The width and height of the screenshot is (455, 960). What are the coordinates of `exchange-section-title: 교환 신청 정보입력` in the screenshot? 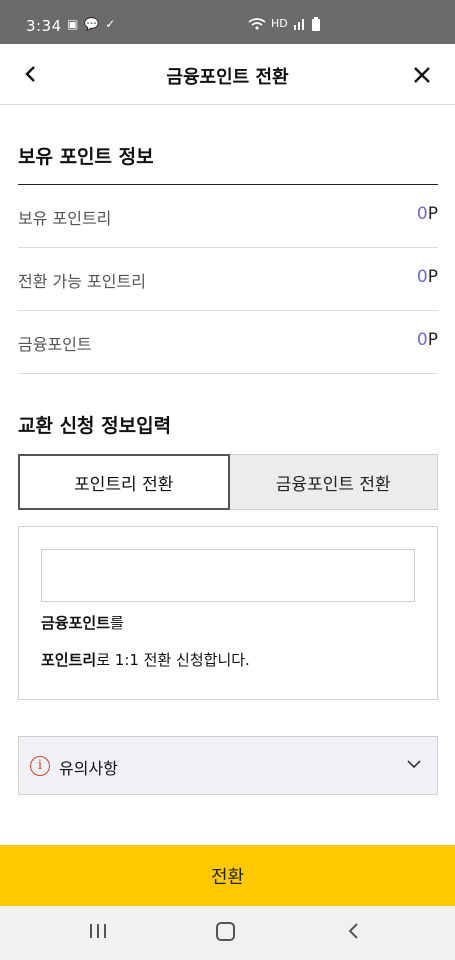 It's located at (95, 426).